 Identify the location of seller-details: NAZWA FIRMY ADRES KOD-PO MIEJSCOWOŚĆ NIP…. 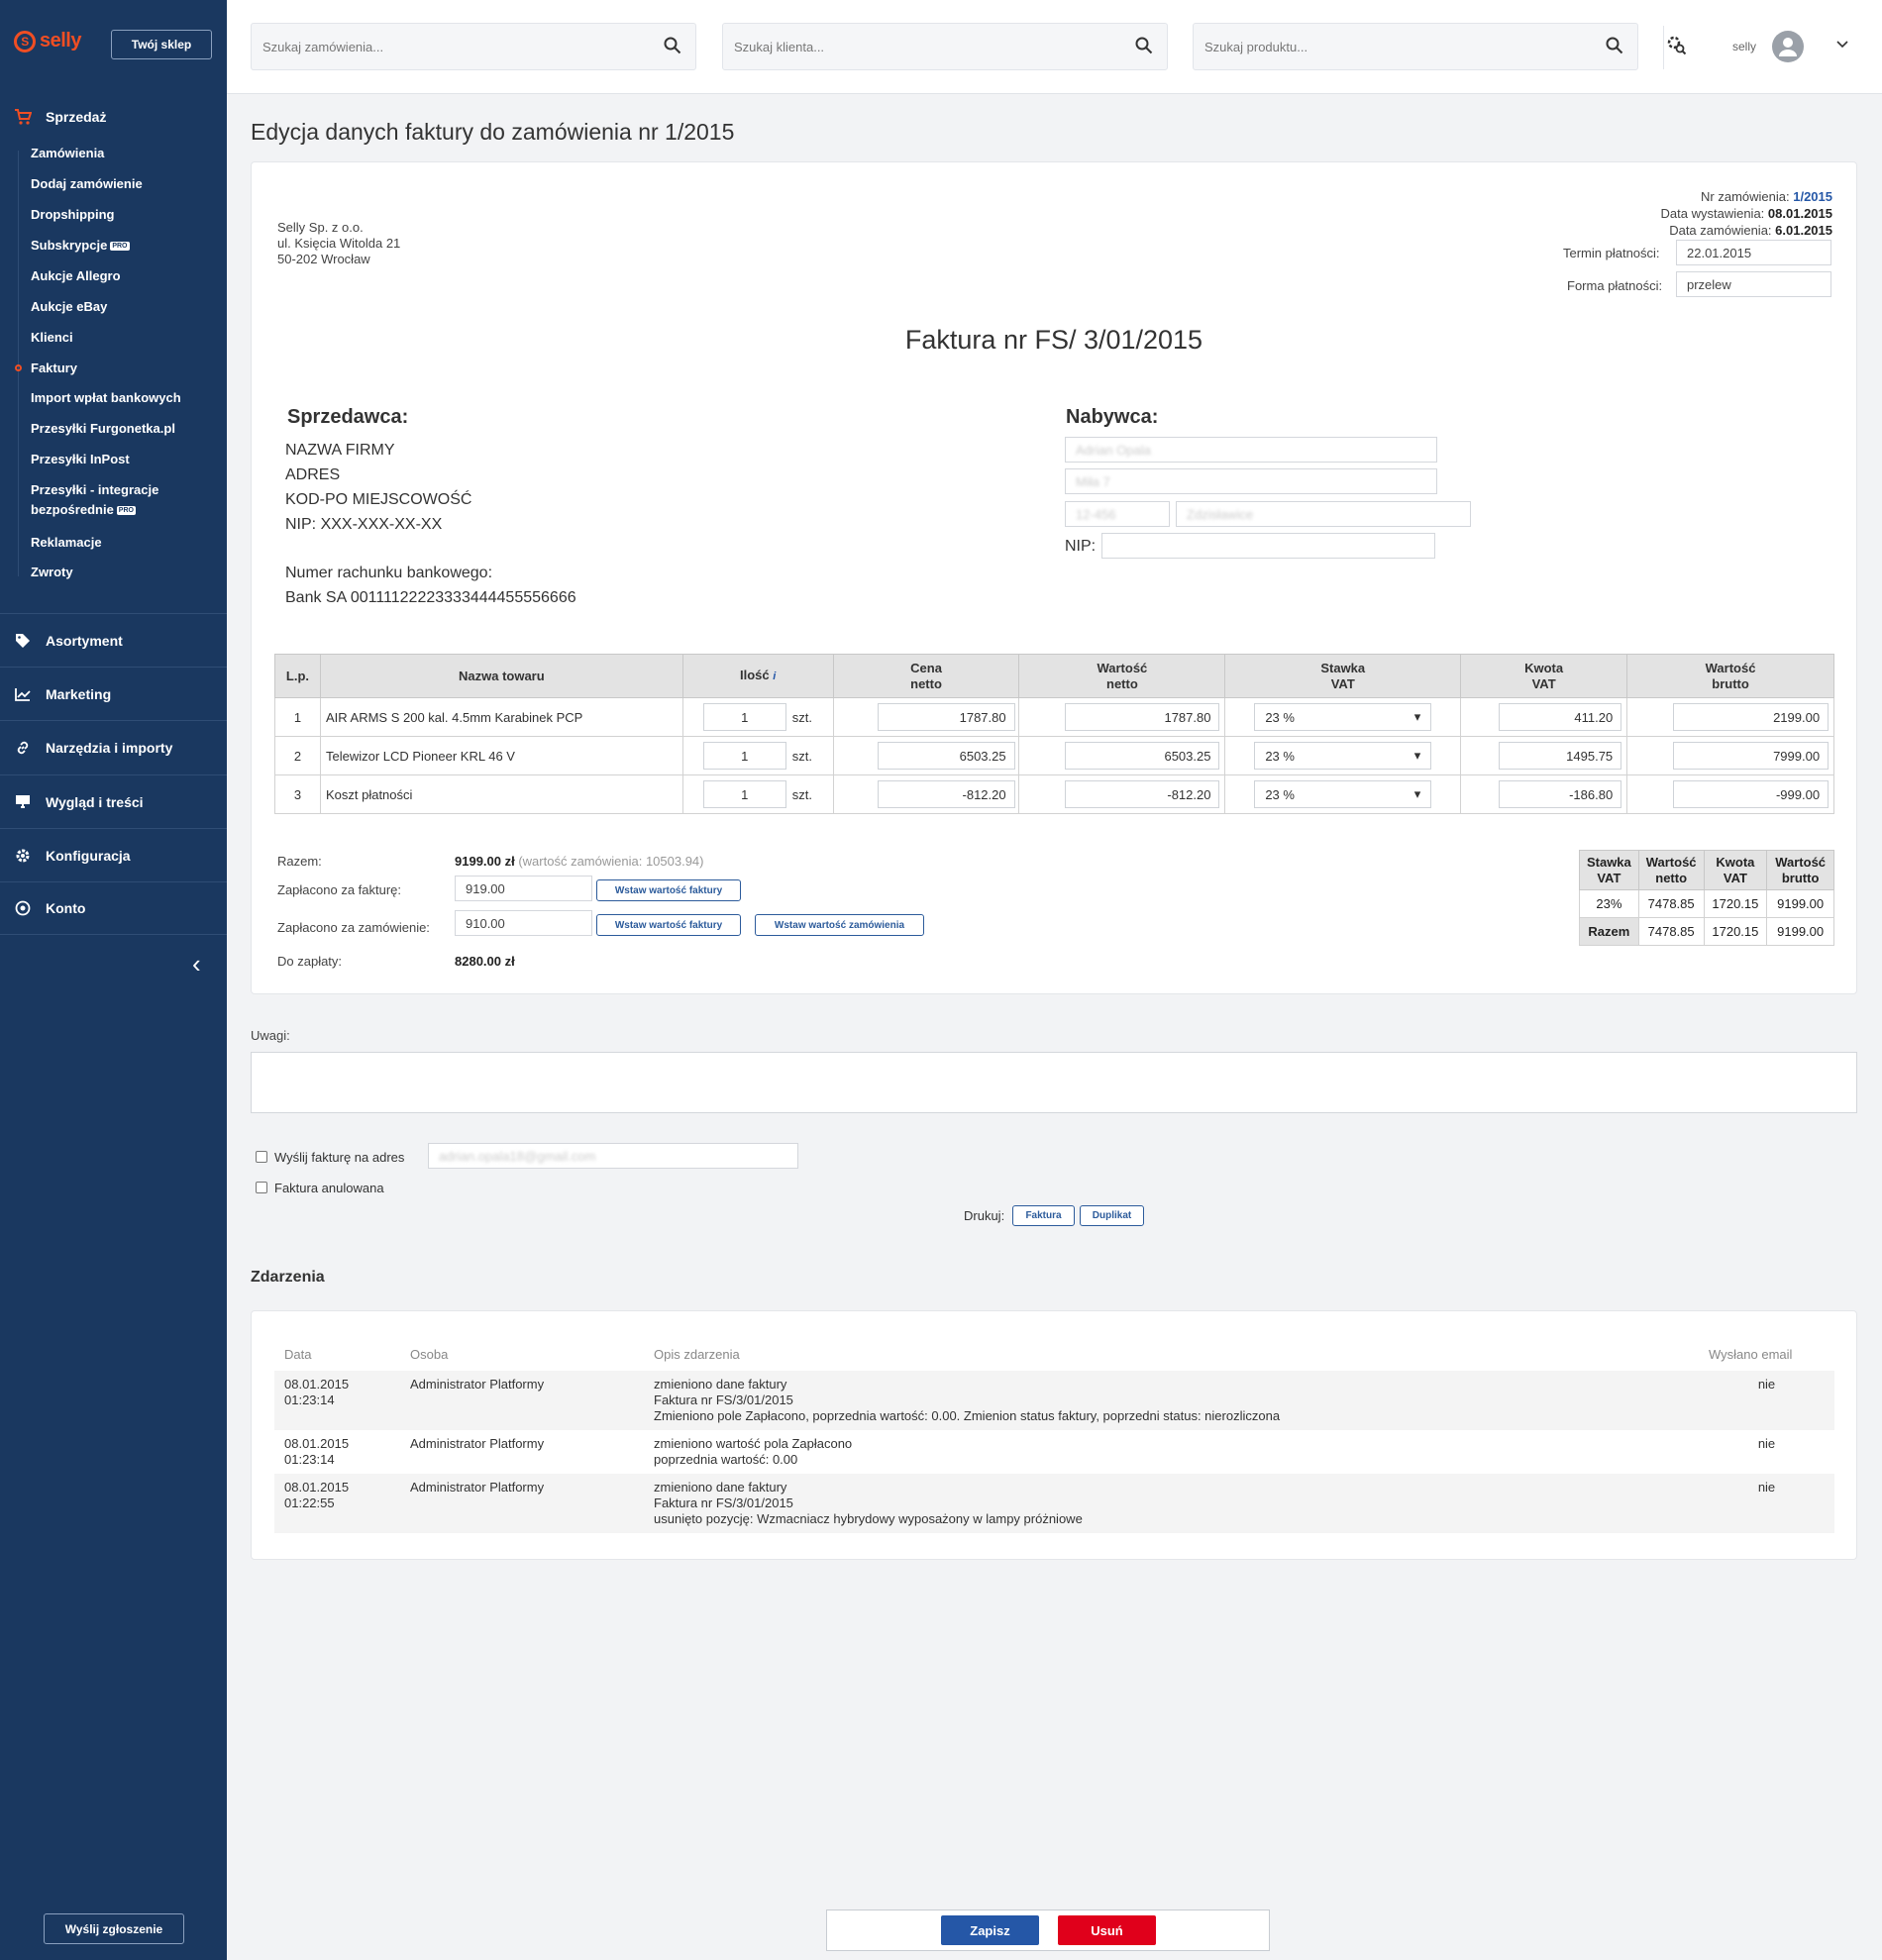
(430, 524).